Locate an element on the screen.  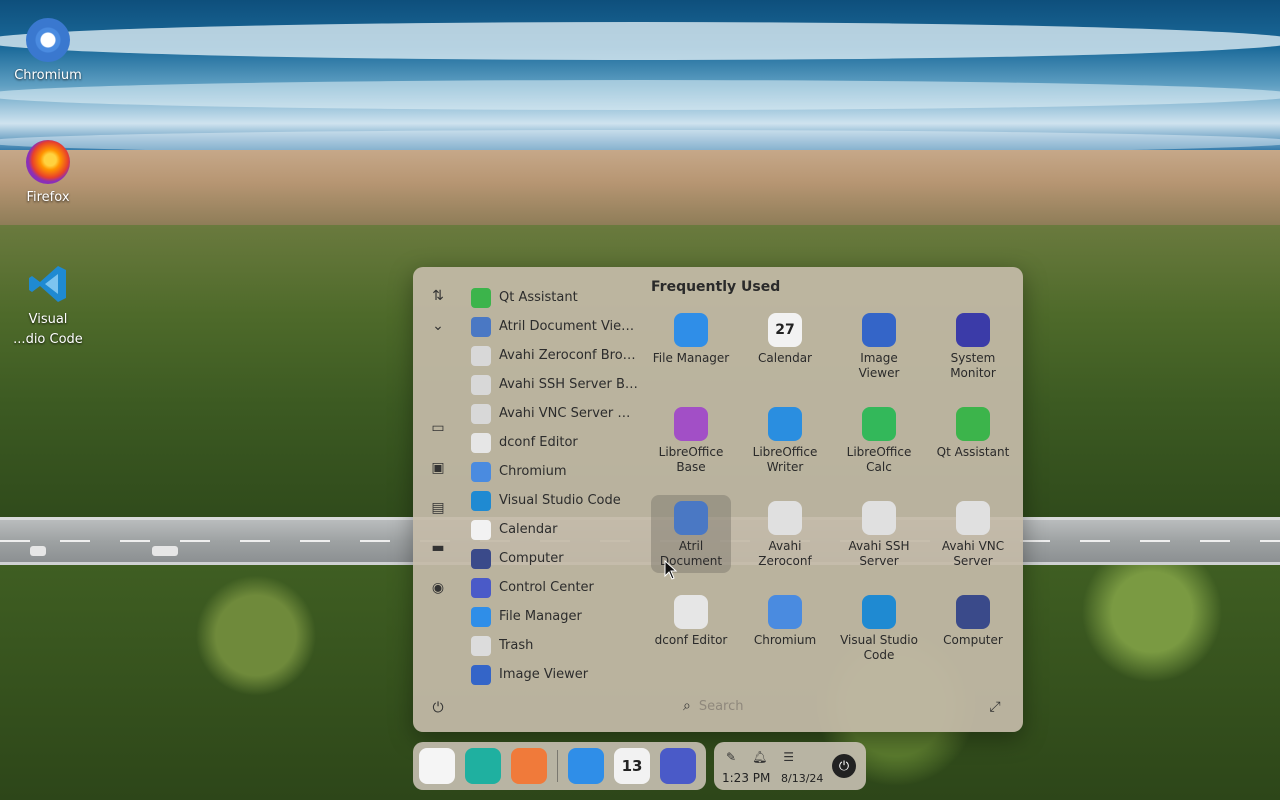
frequent-app-label: Visual Studio Code is located at coordinates (879, 647).